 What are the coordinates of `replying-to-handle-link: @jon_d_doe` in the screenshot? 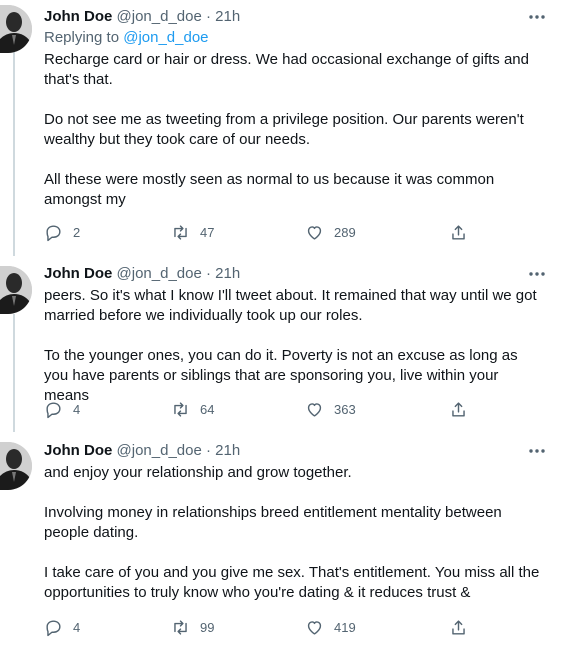 It's located at (165, 37).